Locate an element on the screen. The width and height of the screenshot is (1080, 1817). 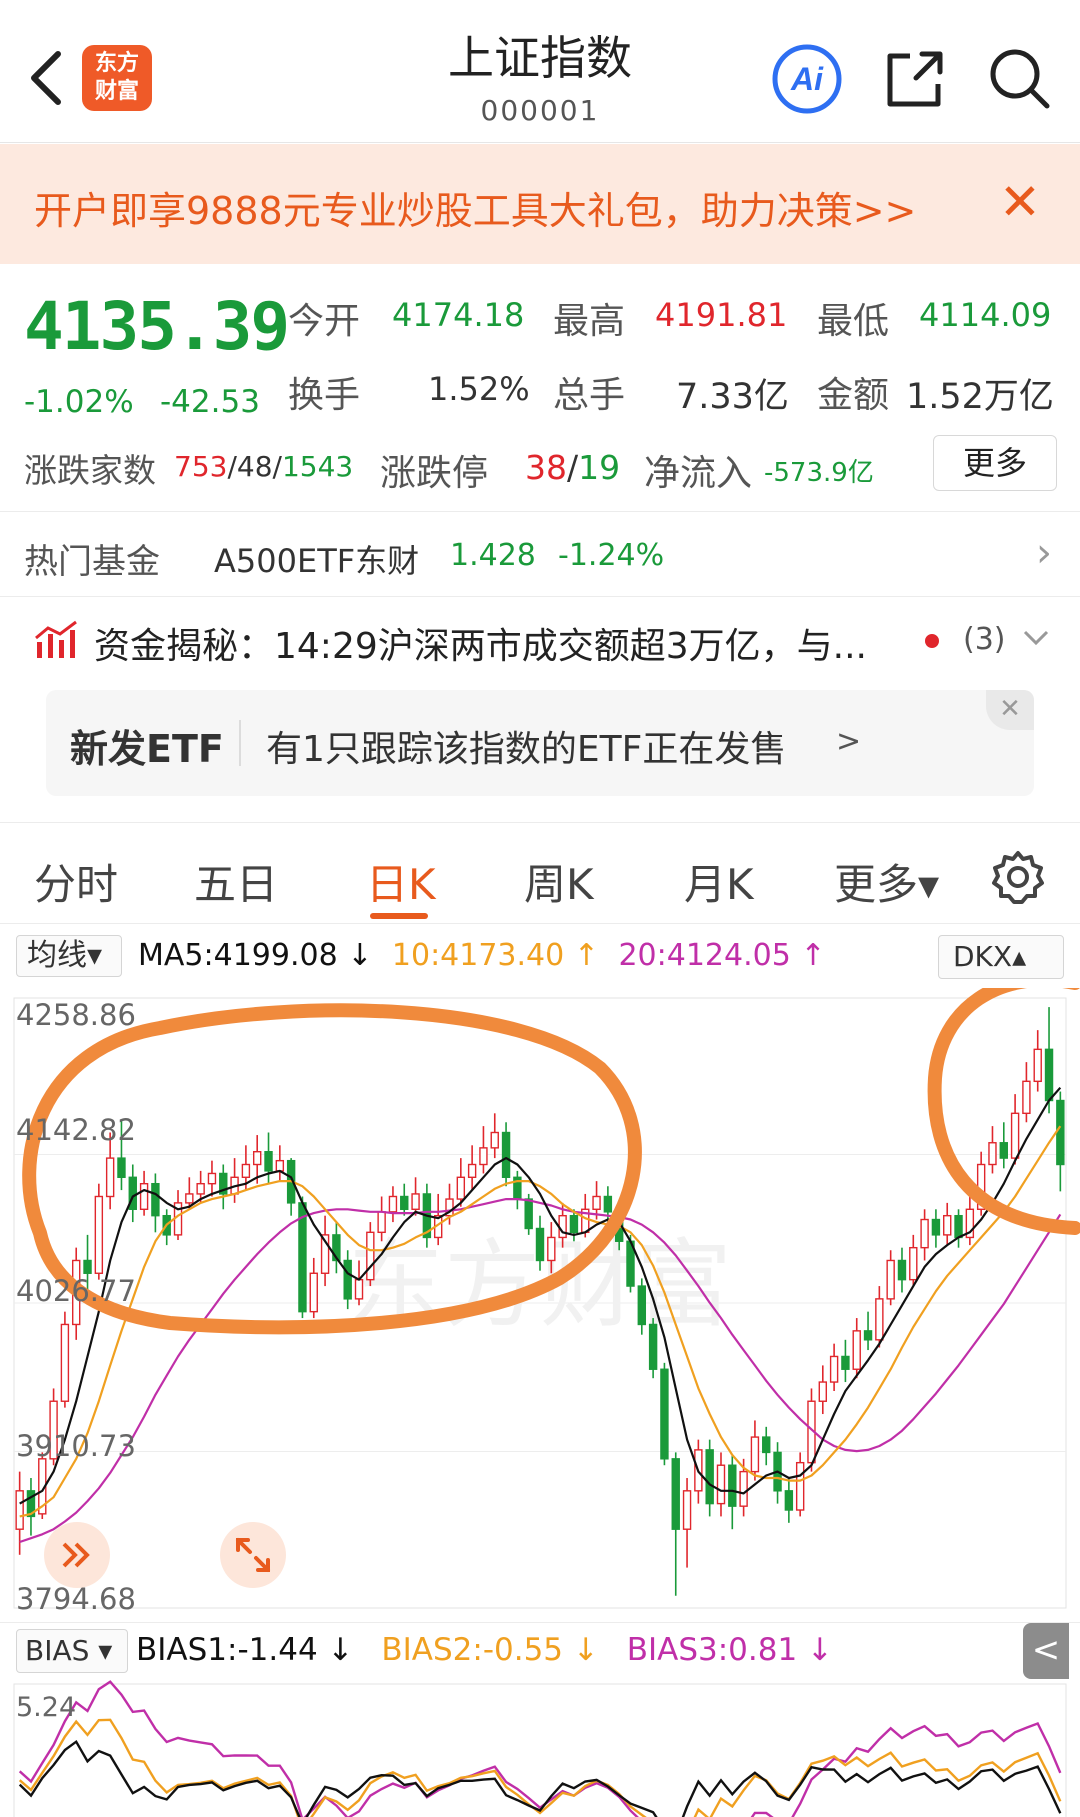
low-label: 最低 is located at coordinates (853, 321).